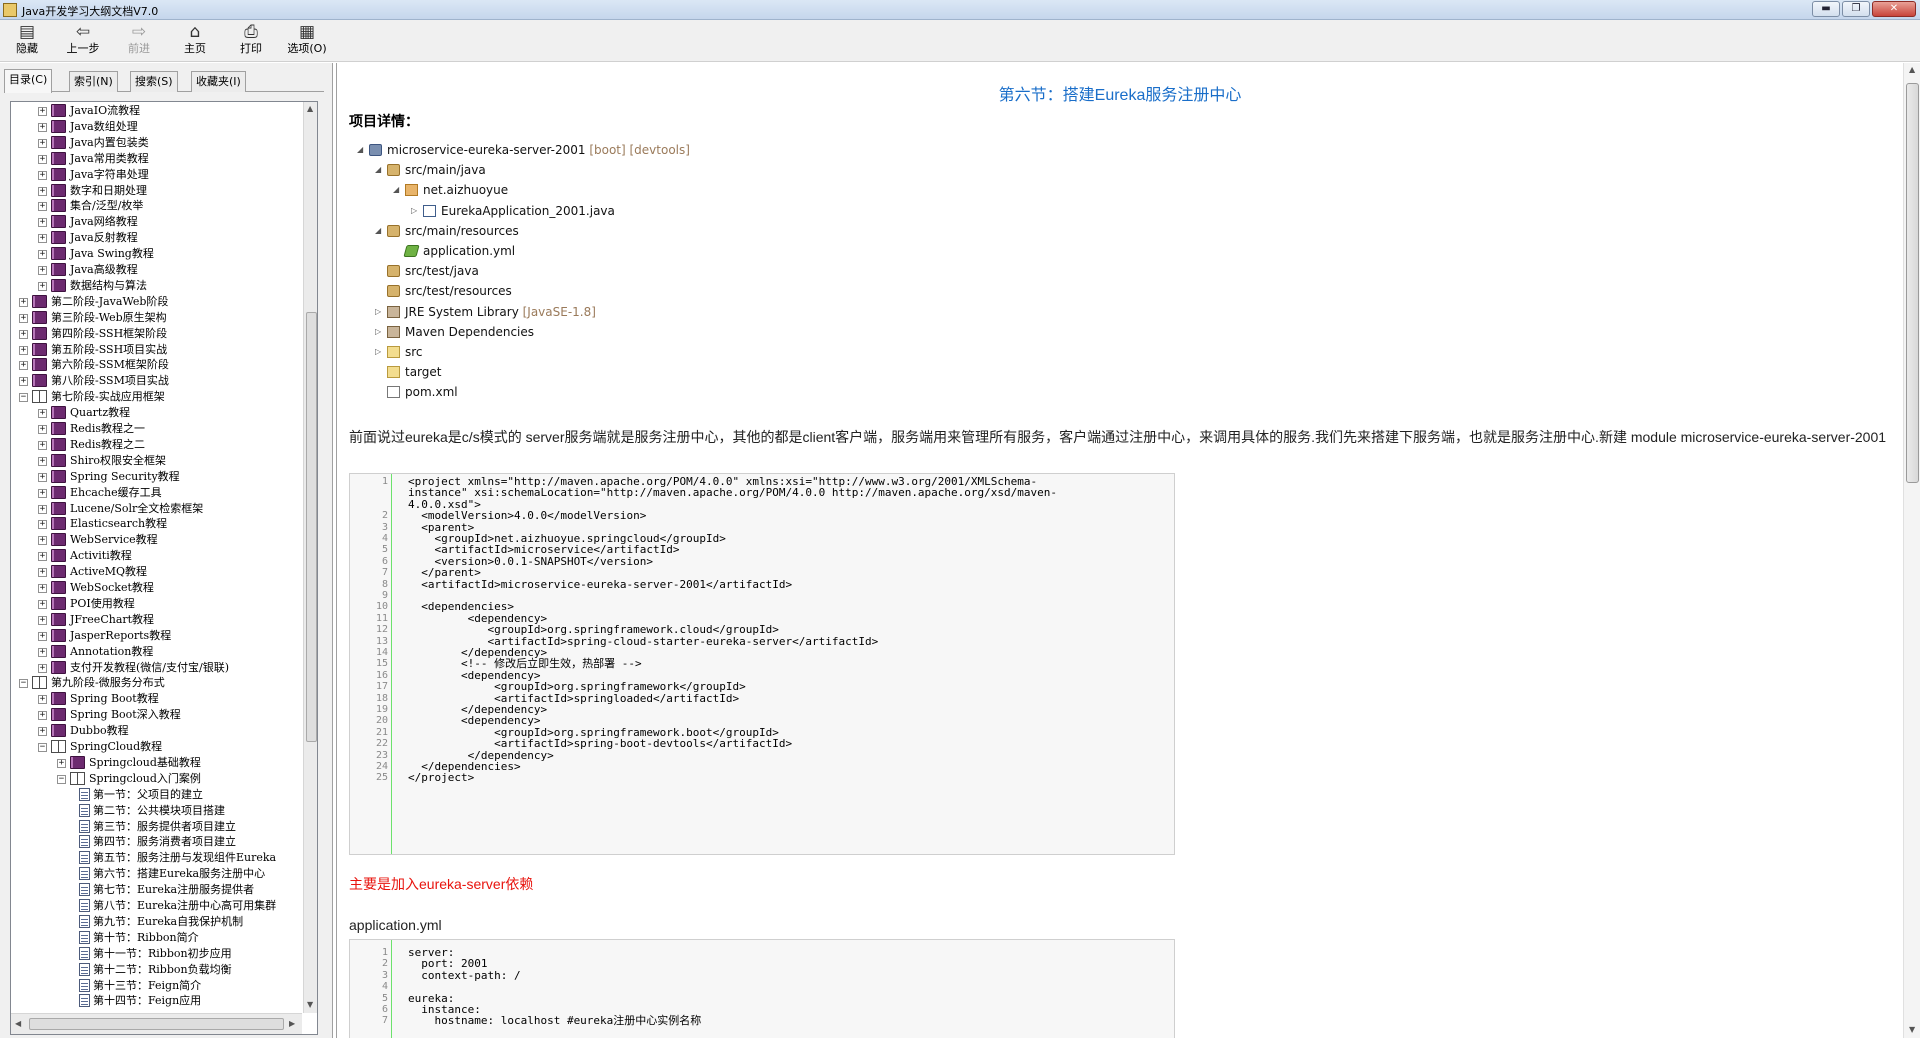  Describe the element at coordinates (156, 461) in the screenshot. I see `tree-book-item: + Shiro权限安全框架` at that location.